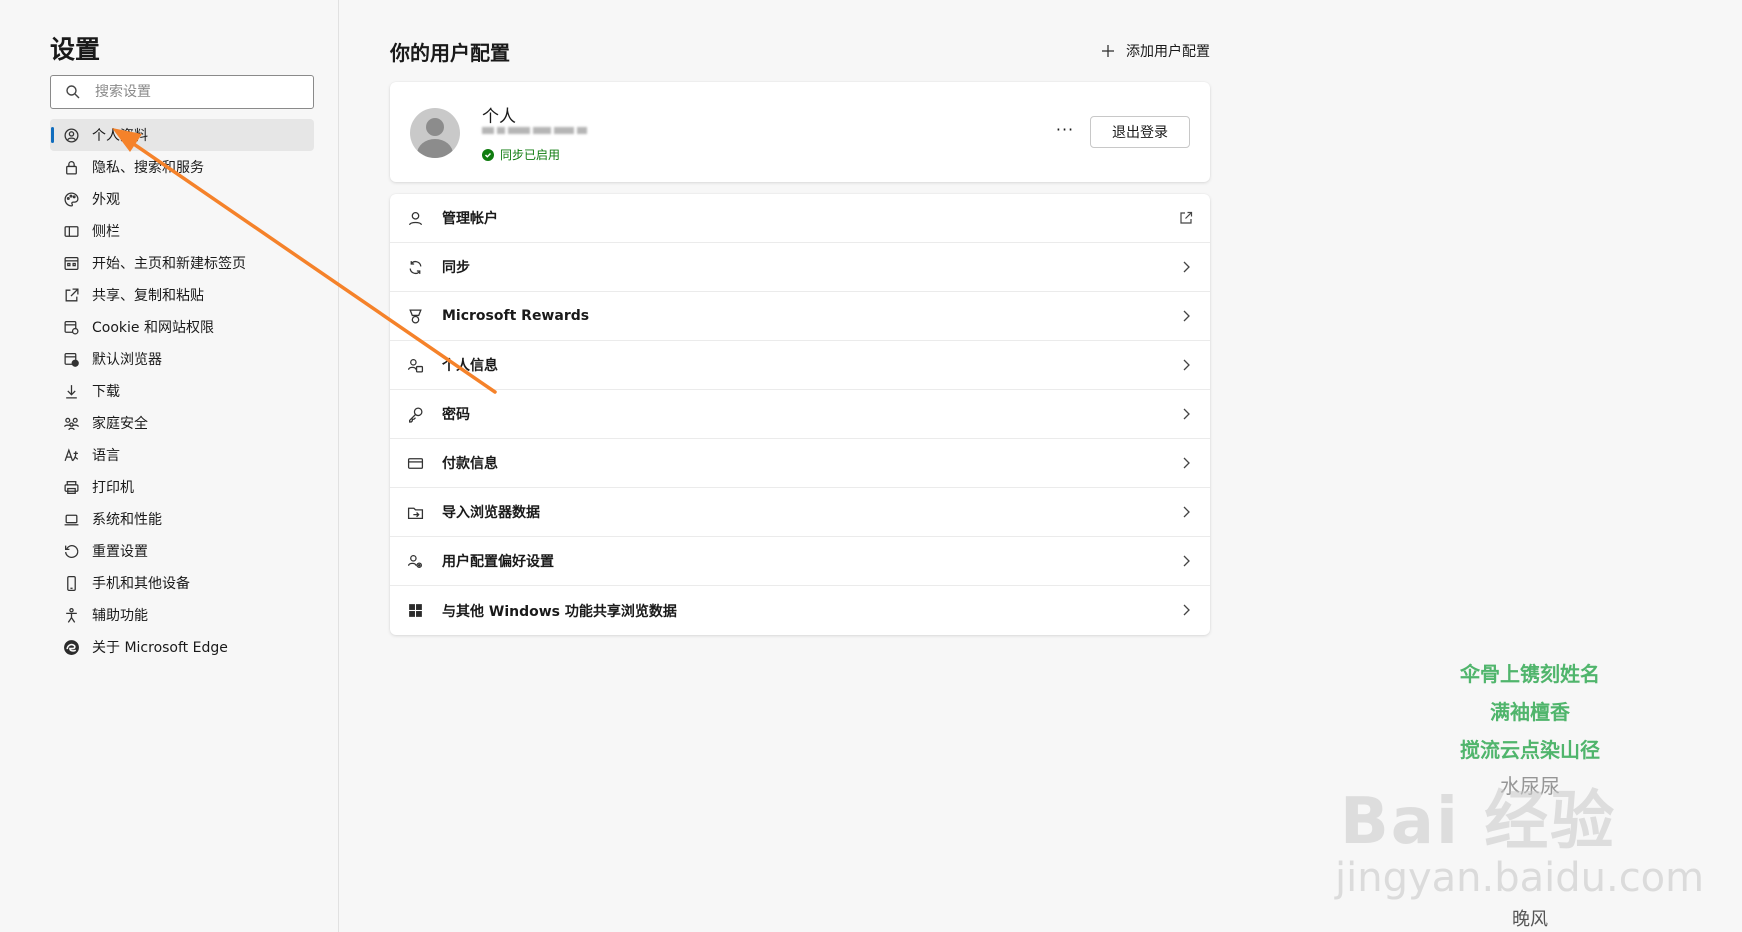 The image size is (1742, 932). Describe the element at coordinates (800, 132) in the screenshot. I see `profile-card: 个人 同步已启用 ··· 退出登录` at that location.